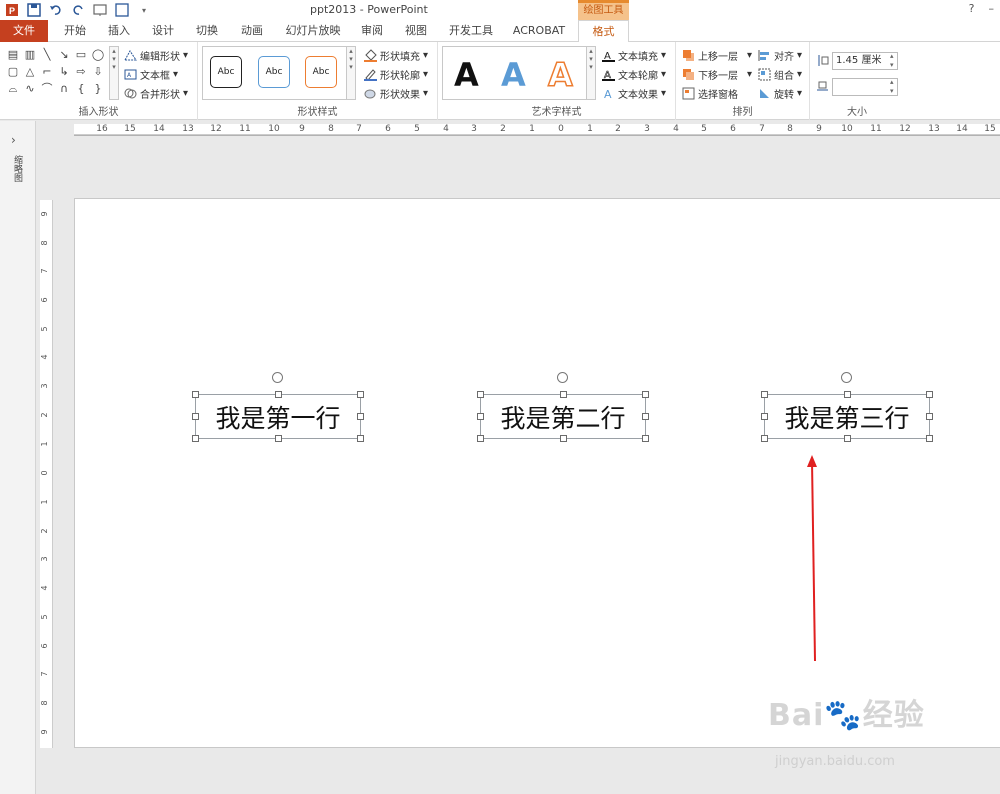  I want to click on rounded-rect-shape-icon: ▢, so click(13, 71).